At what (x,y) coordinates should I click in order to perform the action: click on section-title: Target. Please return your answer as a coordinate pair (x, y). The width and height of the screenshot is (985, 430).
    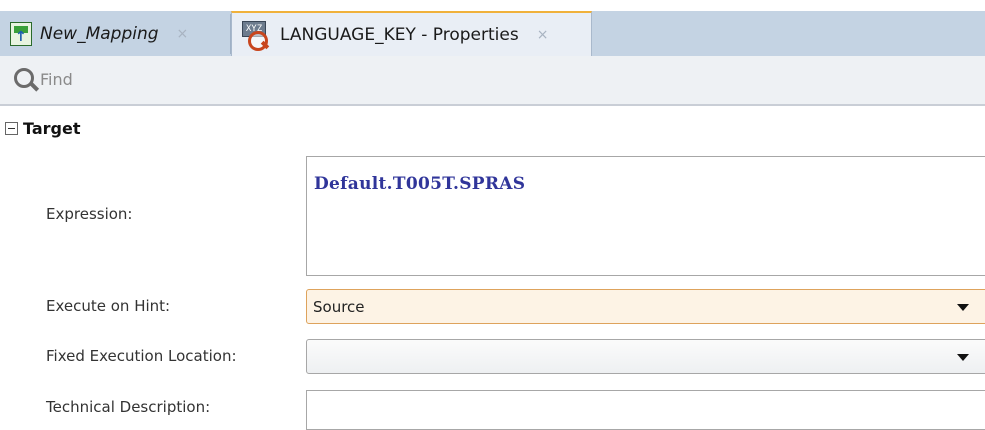
    Looking at the image, I should click on (52, 128).